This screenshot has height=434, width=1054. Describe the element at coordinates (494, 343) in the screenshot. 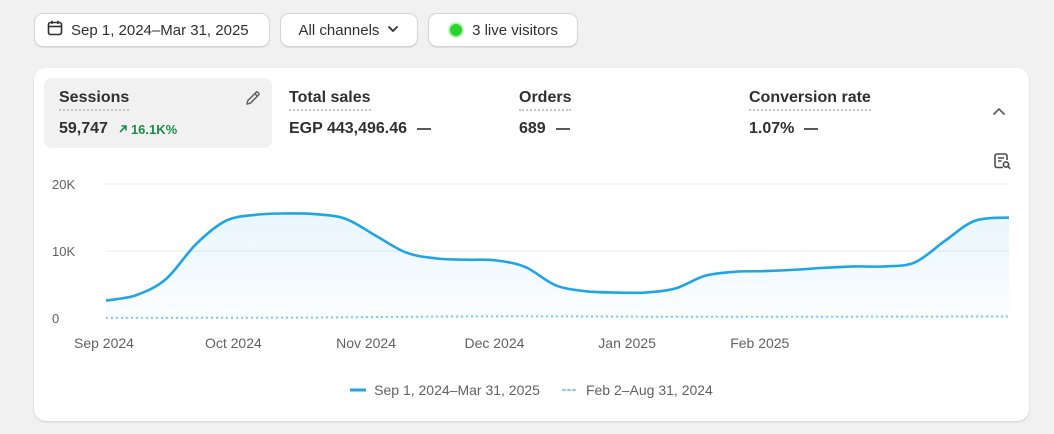

I see `x-tick-label: Dec 2024` at that location.